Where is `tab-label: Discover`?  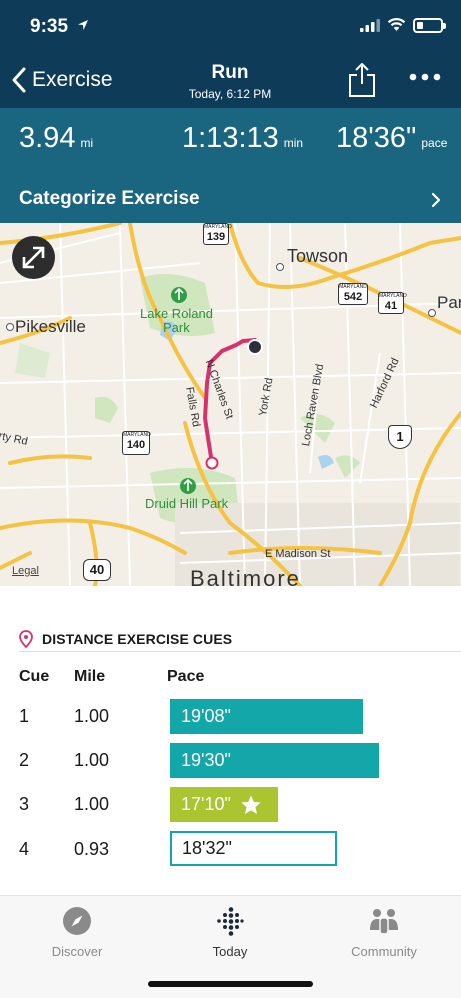 tab-label: Discover is located at coordinates (77, 951).